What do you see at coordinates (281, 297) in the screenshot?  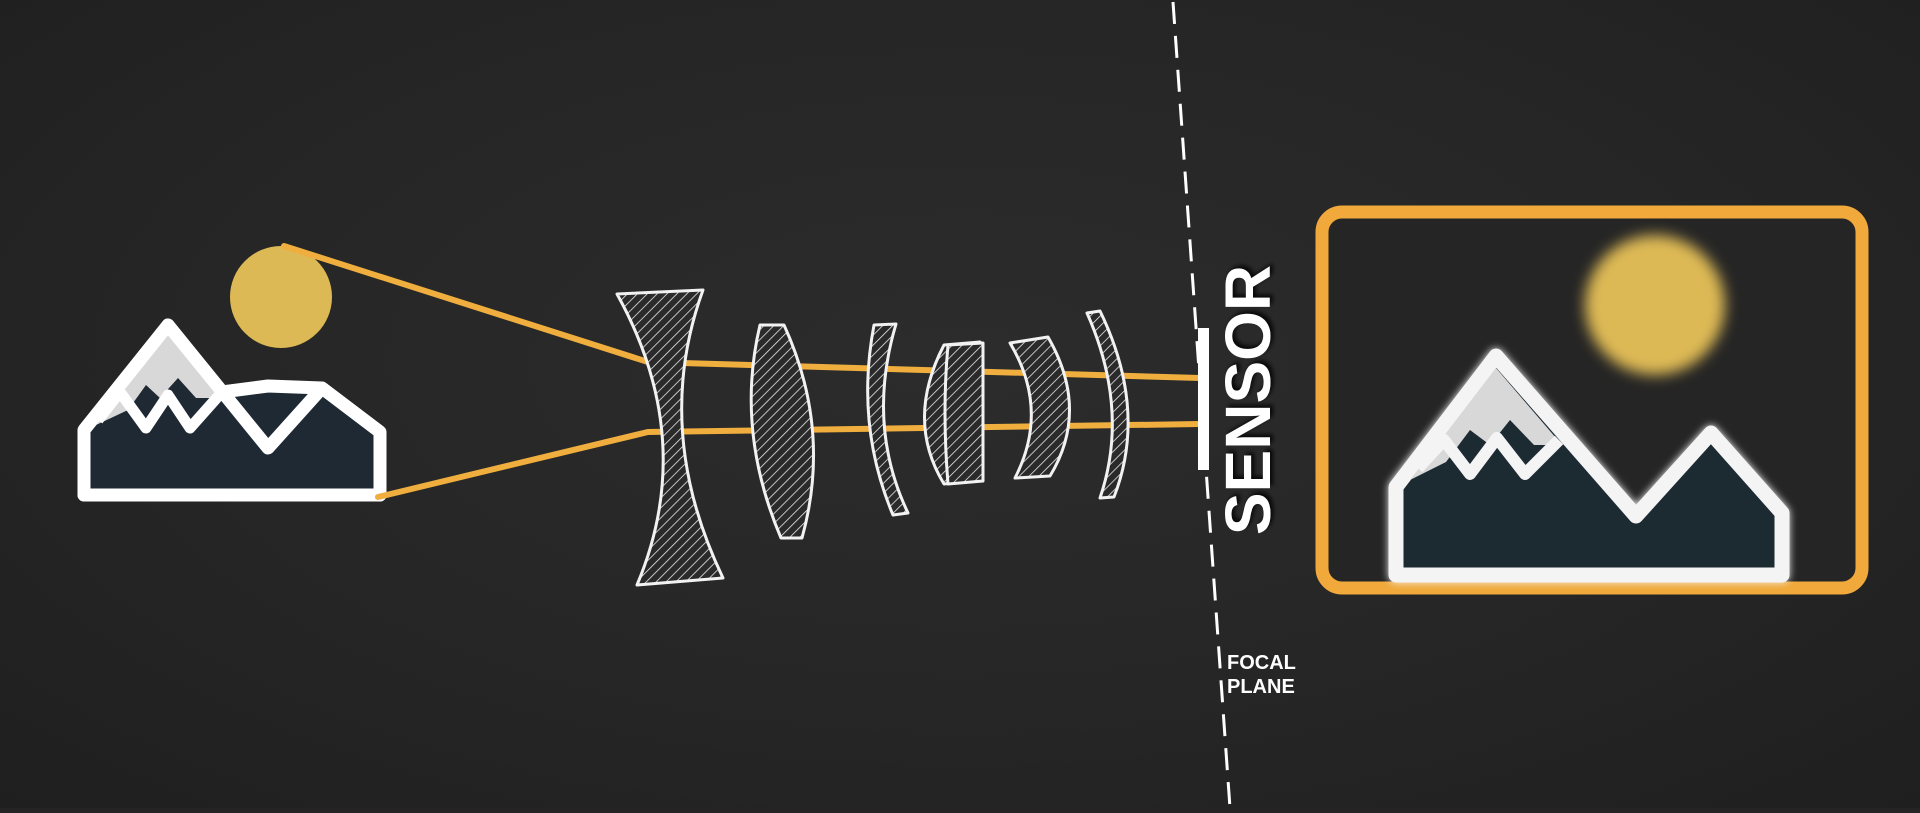 I see `sun-icon` at bounding box center [281, 297].